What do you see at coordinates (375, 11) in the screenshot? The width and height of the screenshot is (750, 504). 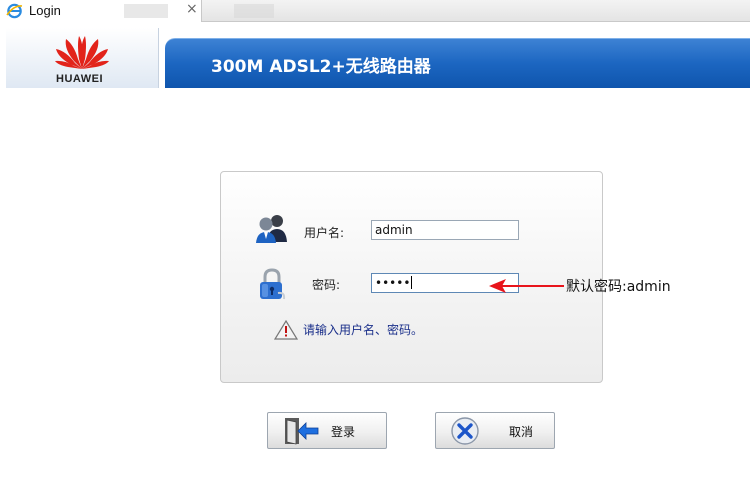 I see `browser-tab-strip: Login ×` at bounding box center [375, 11].